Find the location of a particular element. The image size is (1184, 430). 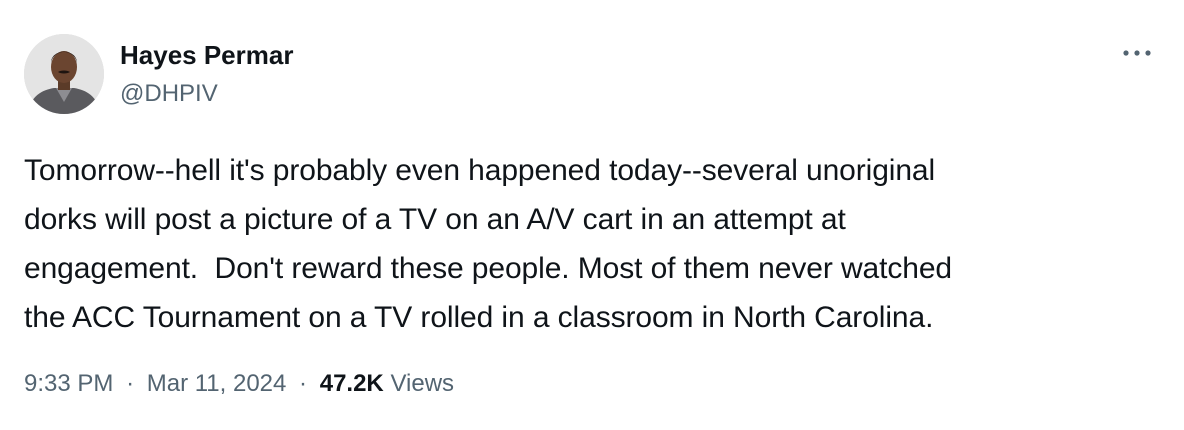

views-label: Views is located at coordinates (422, 383).